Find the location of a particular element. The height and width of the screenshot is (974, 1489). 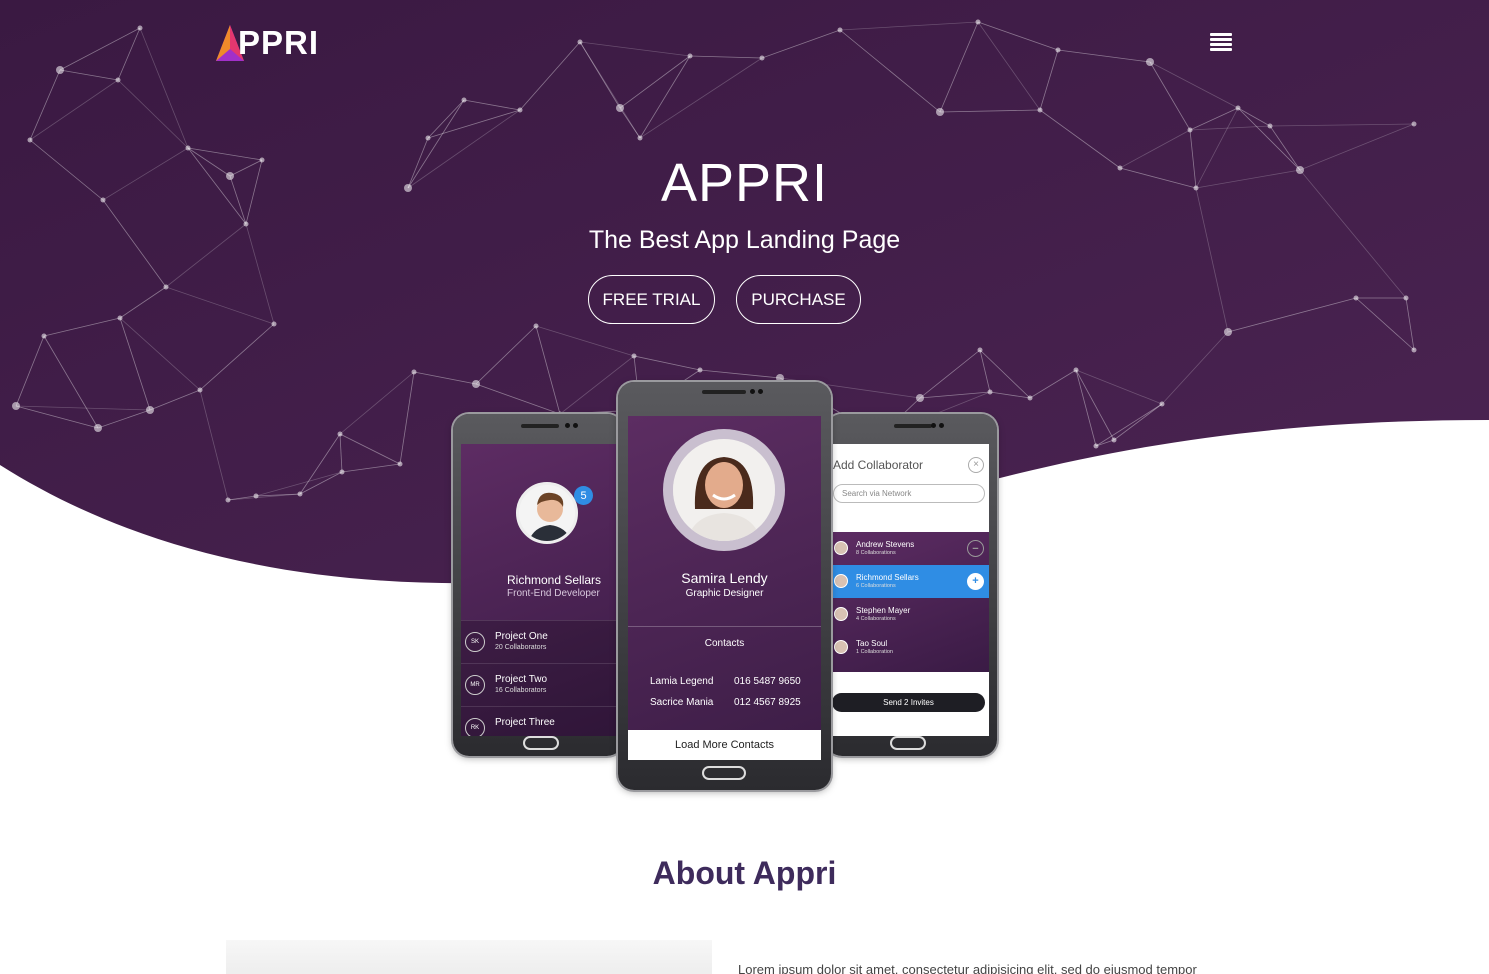

load-more-contacts-button: Load More Contacts is located at coordinates (724, 745).